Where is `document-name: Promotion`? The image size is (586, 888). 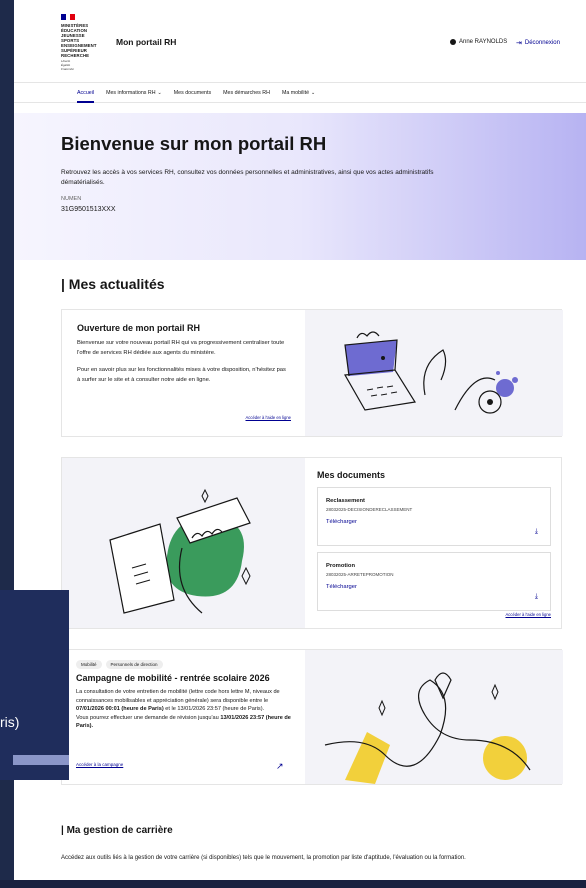 document-name: Promotion is located at coordinates (340, 566).